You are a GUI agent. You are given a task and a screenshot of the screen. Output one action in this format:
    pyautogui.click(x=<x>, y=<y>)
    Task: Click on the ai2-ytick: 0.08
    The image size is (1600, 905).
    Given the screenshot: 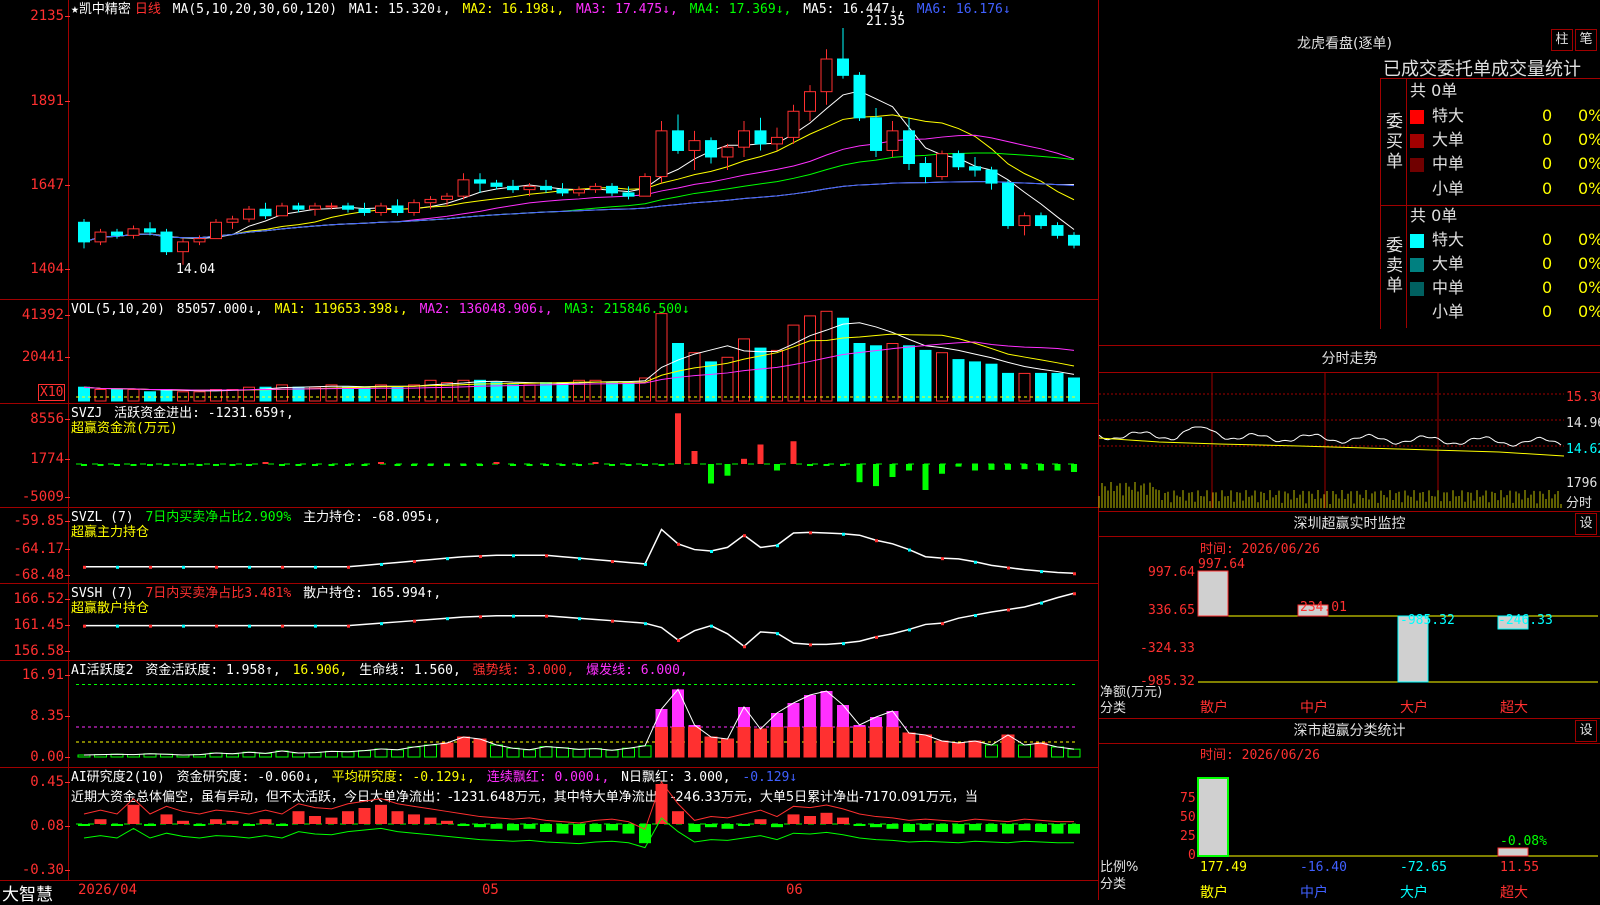 What is the action you would take?
    pyautogui.click(x=50, y=826)
    